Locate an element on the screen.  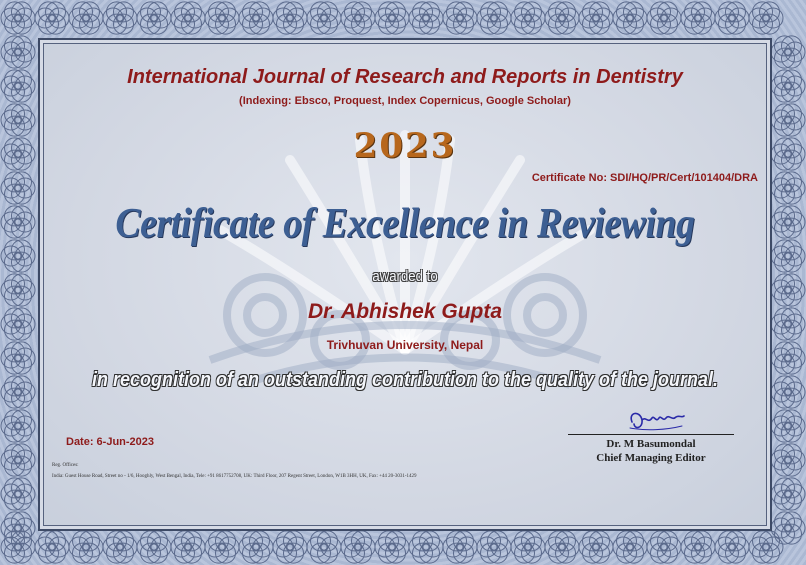
recipient-name: Dr. Abhishek Gupta is located at coordinates (405, 311).